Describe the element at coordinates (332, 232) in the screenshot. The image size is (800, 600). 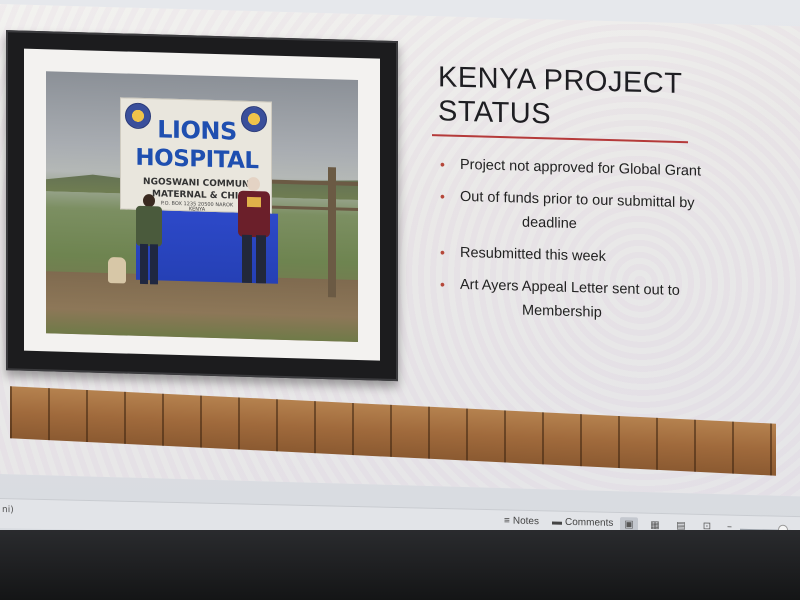
I see `photo-fence-post` at that location.